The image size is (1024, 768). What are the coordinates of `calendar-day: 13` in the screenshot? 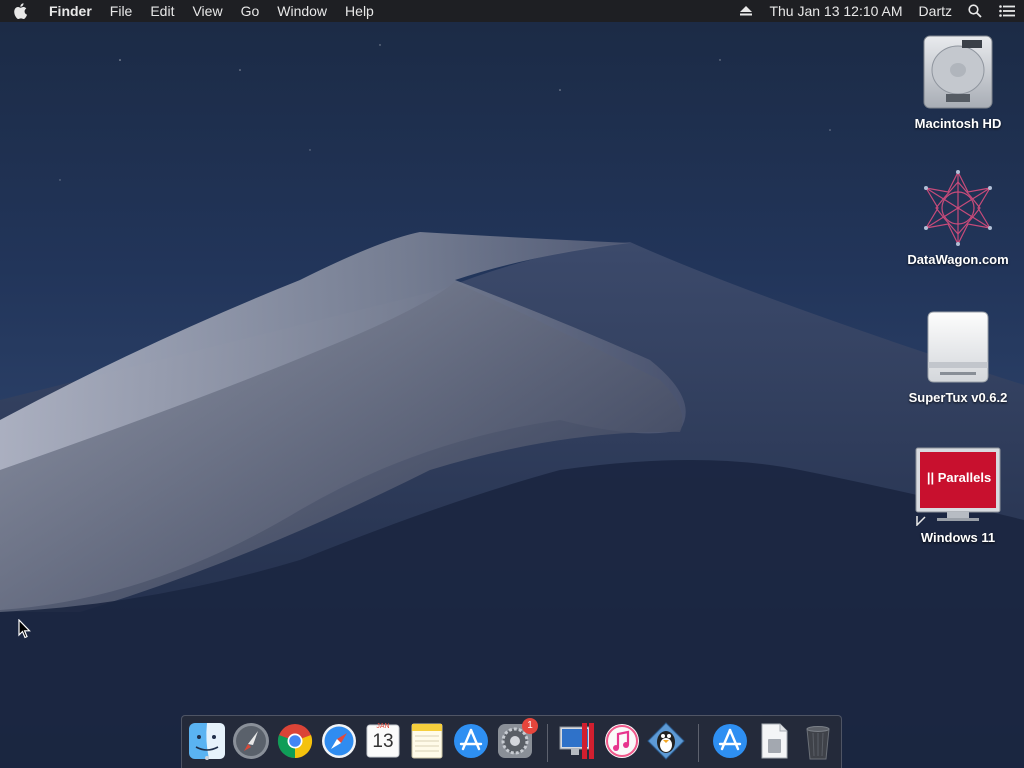 It's located at (383, 741).